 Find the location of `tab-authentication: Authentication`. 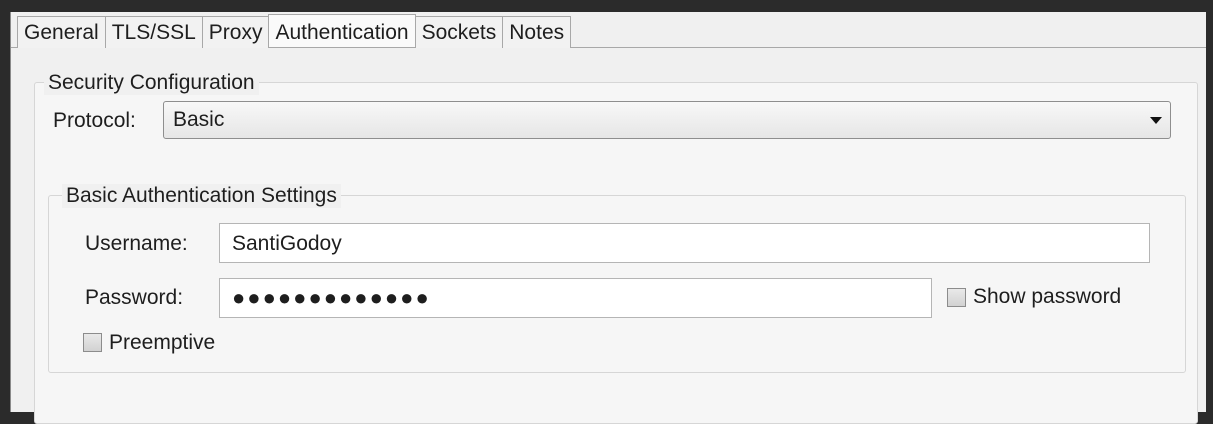

tab-authentication: Authentication is located at coordinates (342, 30).